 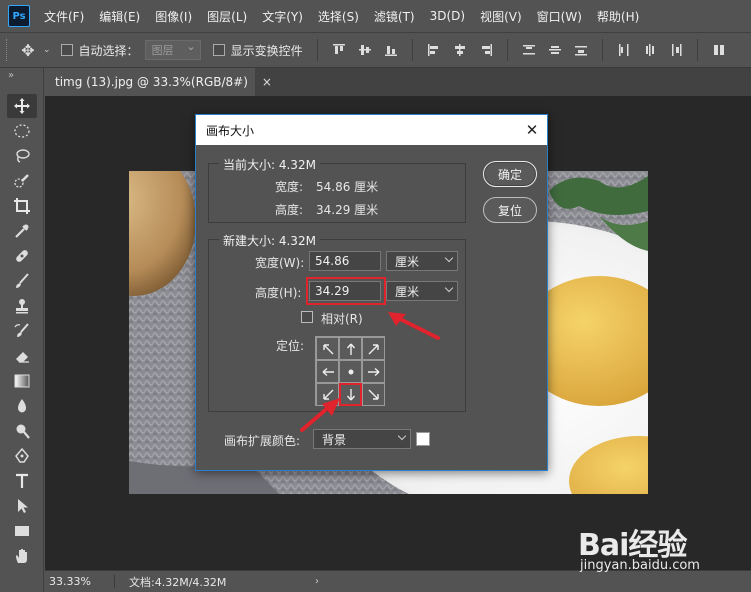 What do you see at coordinates (22, 481) in the screenshot?
I see `type-tool-icon` at bounding box center [22, 481].